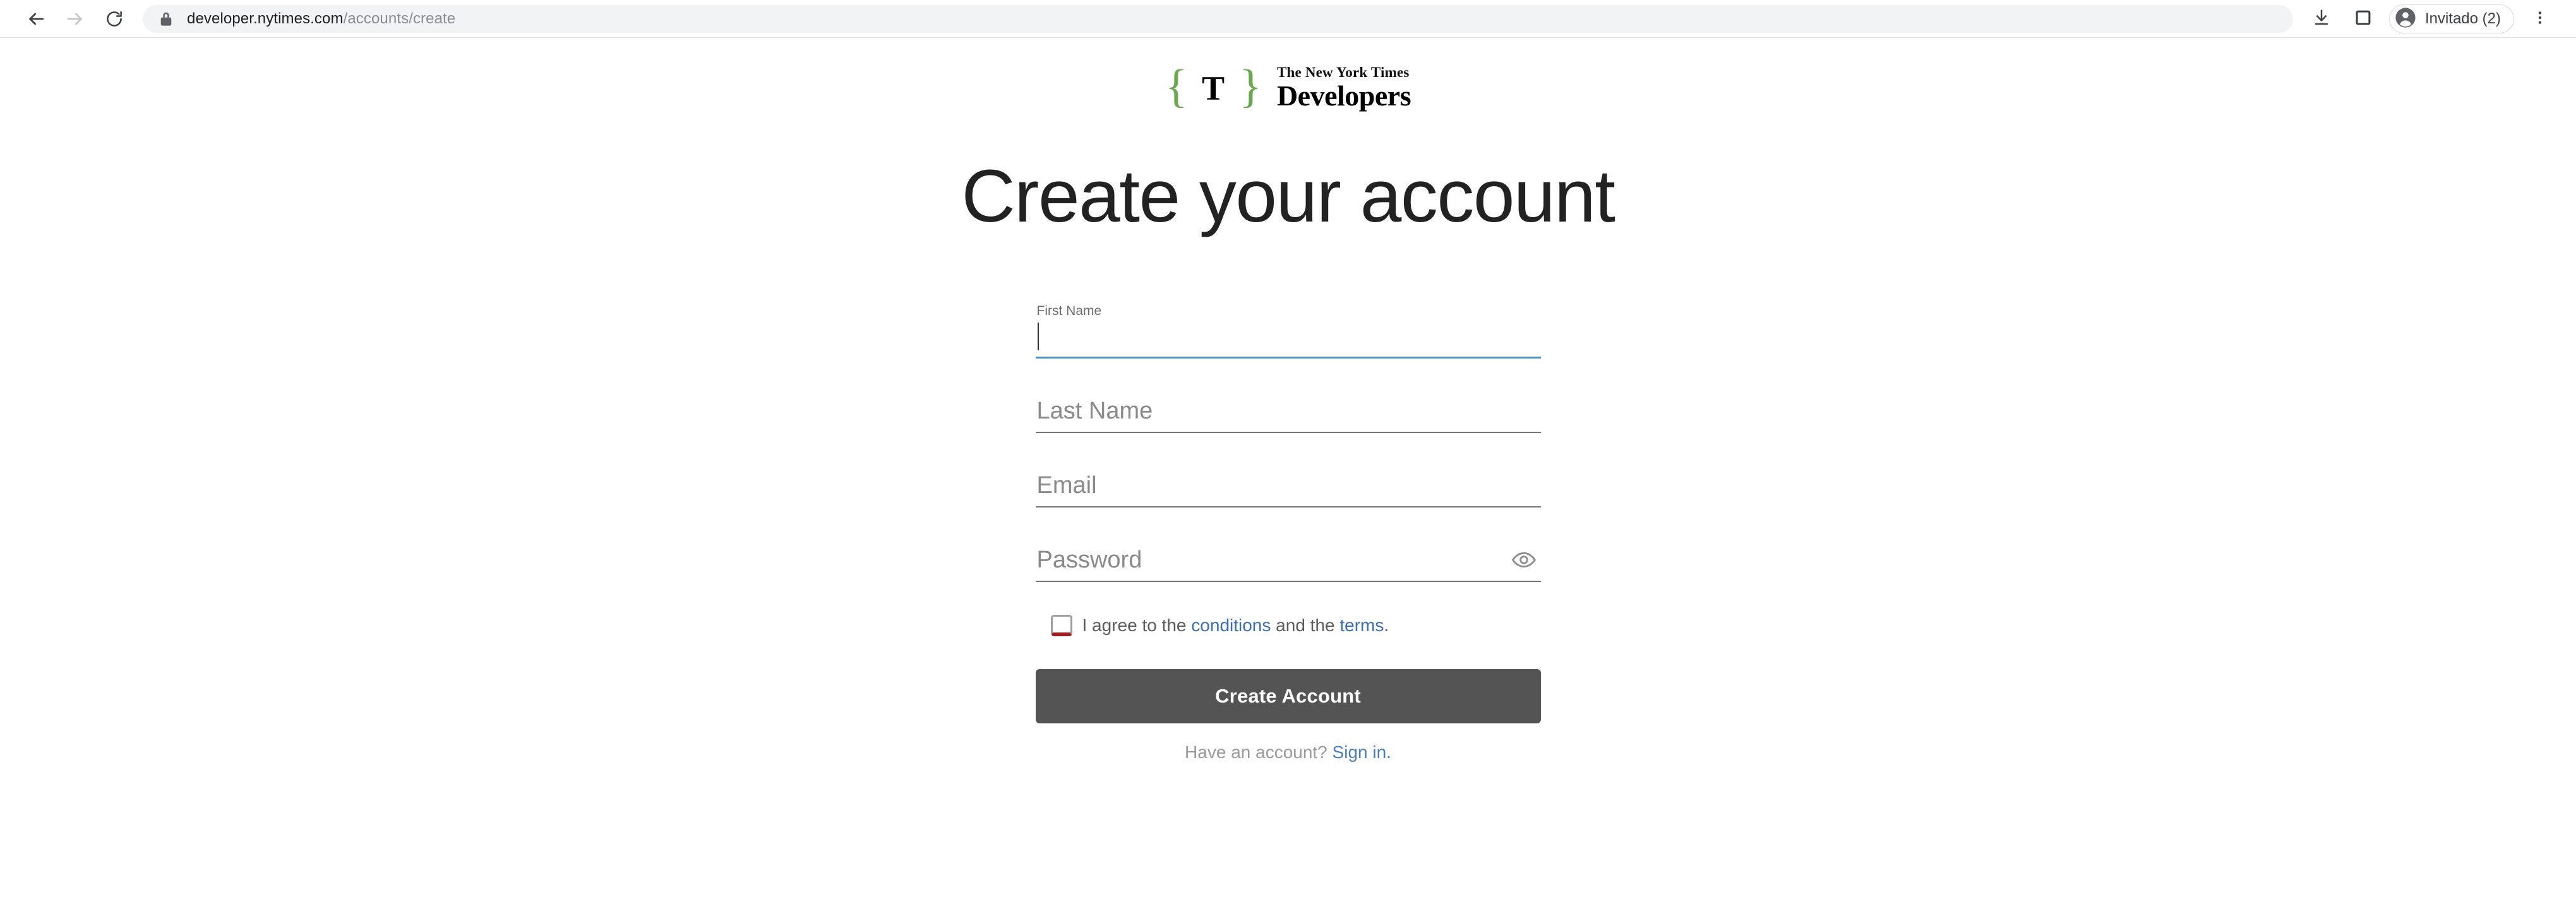 Image resolution: width=2576 pixels, height=914 pixels. What do you see at coordinates (2462, 18) in the screenshot?
I see `profile-label: Invitado (2)` at bounding box center [2462, 18].